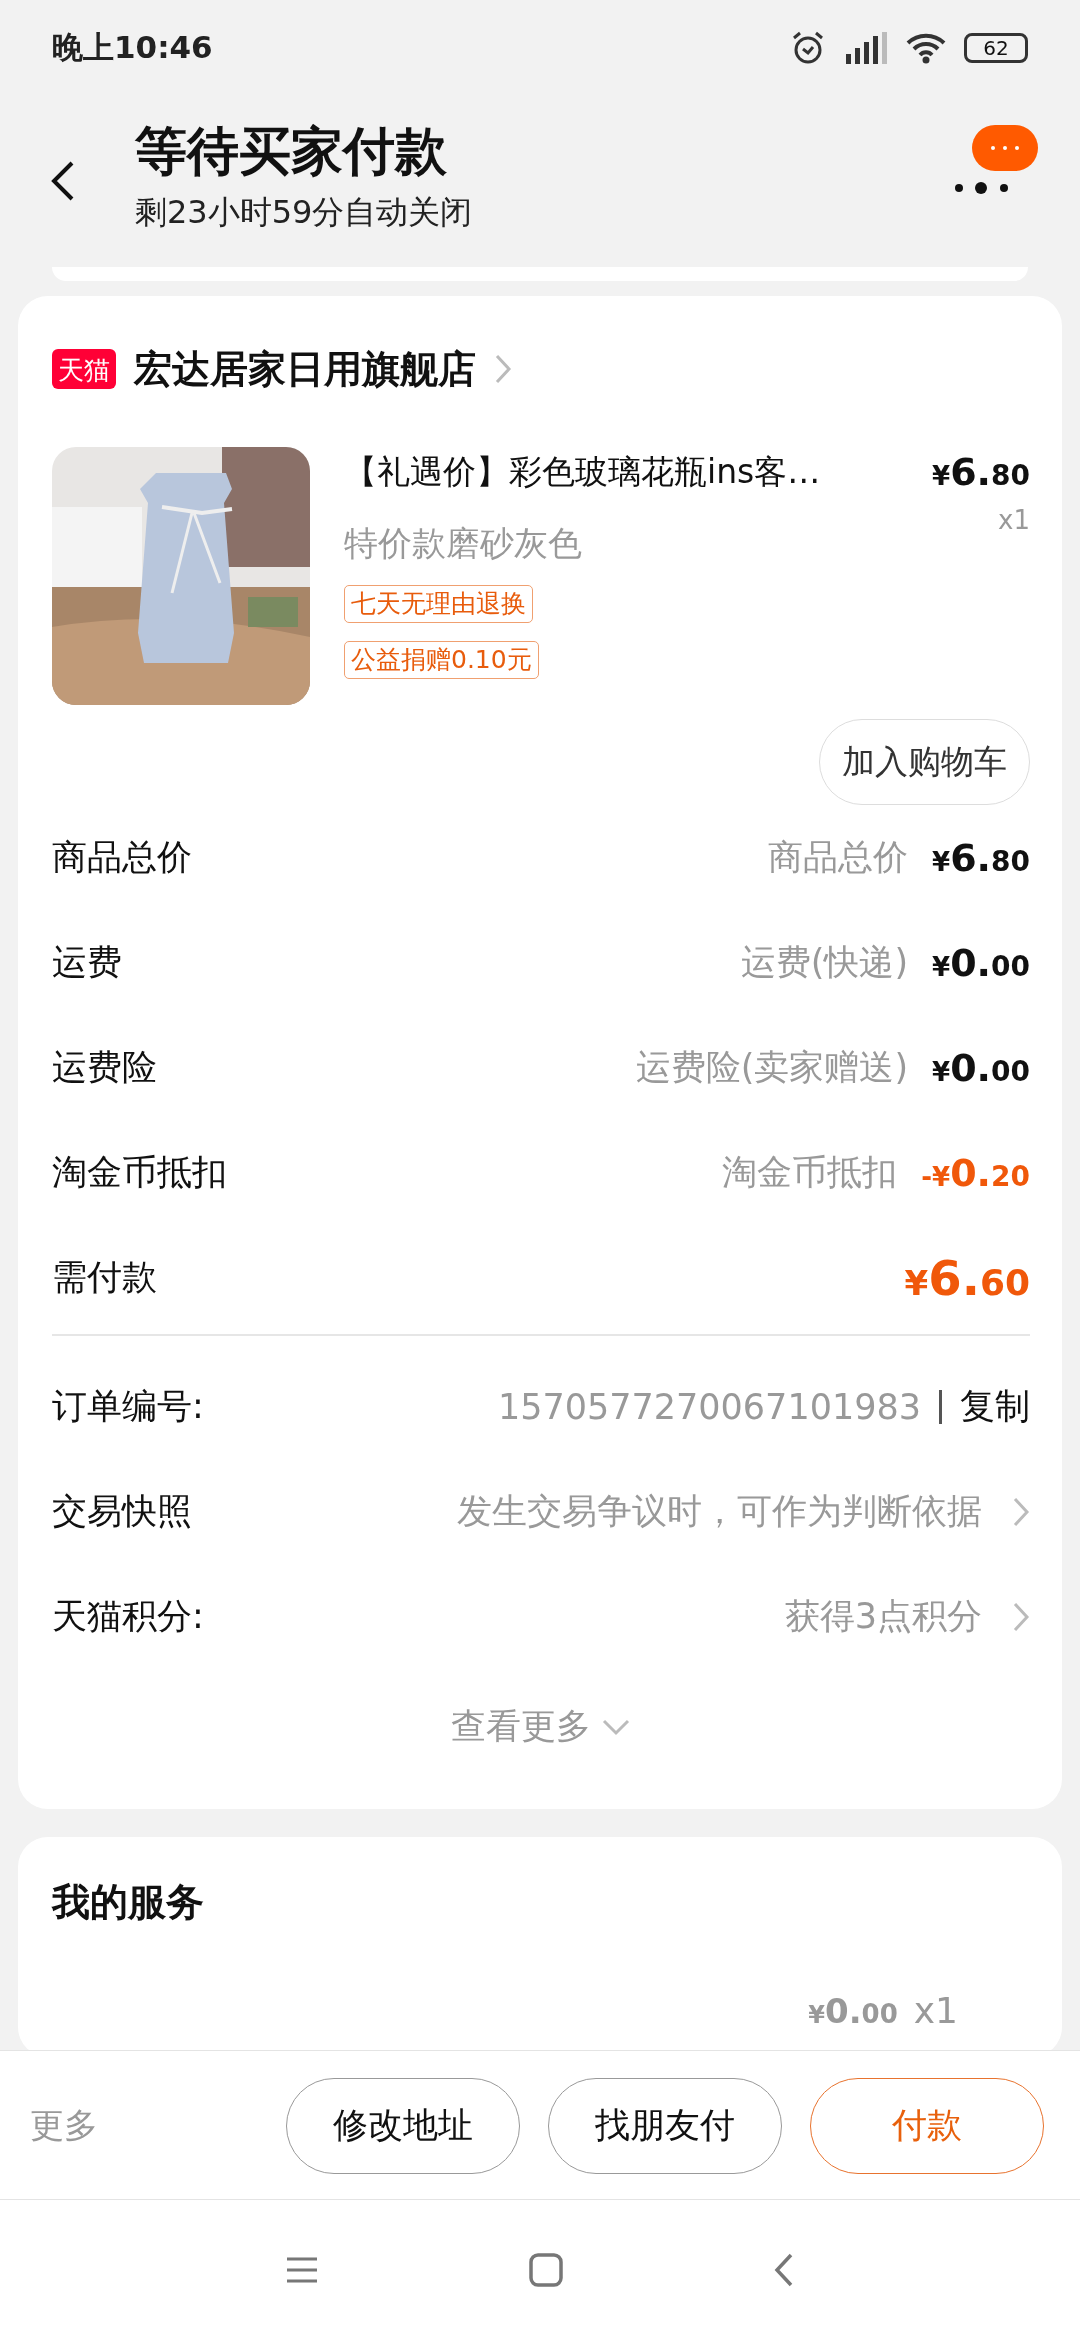  Describe the element at coordinates (139, 1172) in the screenshot. I see `fee-label: 淘金币抵扣` at that location.